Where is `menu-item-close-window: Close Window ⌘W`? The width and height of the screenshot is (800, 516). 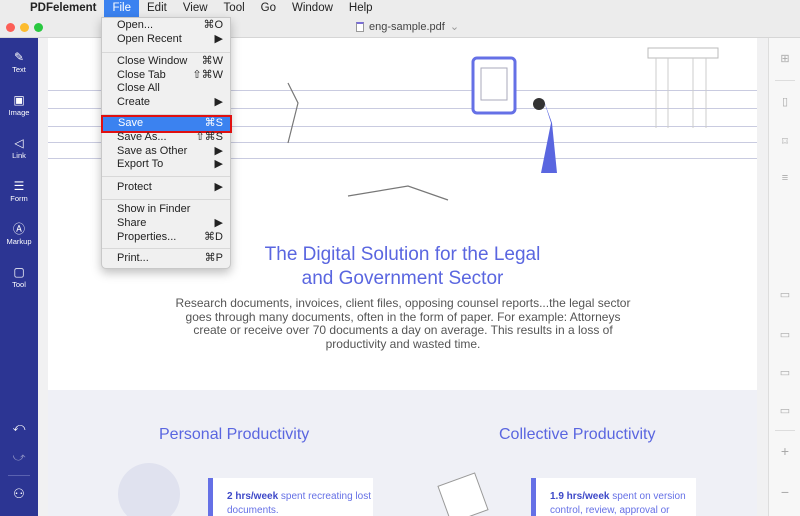
menu-item-close-window: Close Window ⌘W is located at coordinates (166, 62).